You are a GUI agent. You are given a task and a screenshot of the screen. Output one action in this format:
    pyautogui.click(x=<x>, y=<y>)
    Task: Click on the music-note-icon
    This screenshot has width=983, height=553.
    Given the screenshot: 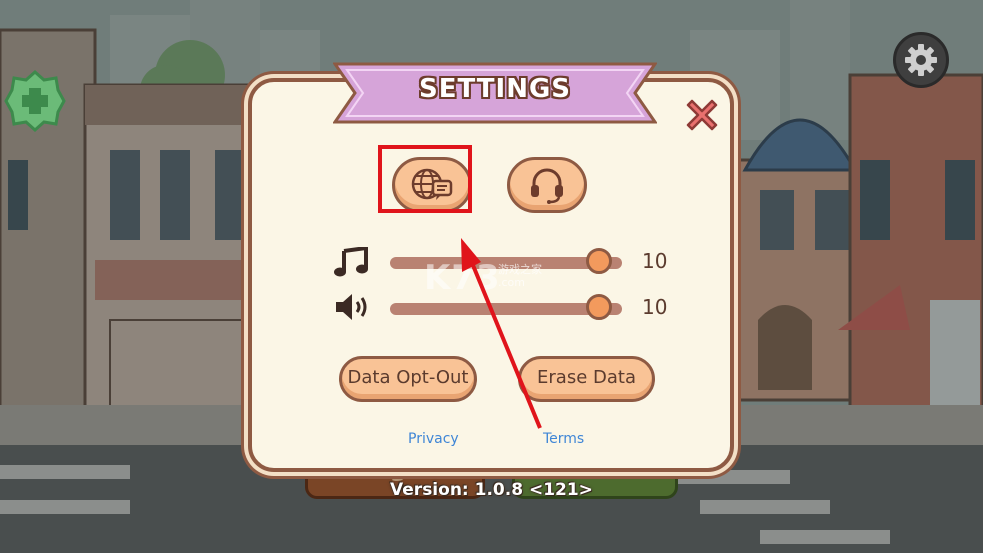 What is the action you would take?
    pyautogui.click(x=351, y=262)
    